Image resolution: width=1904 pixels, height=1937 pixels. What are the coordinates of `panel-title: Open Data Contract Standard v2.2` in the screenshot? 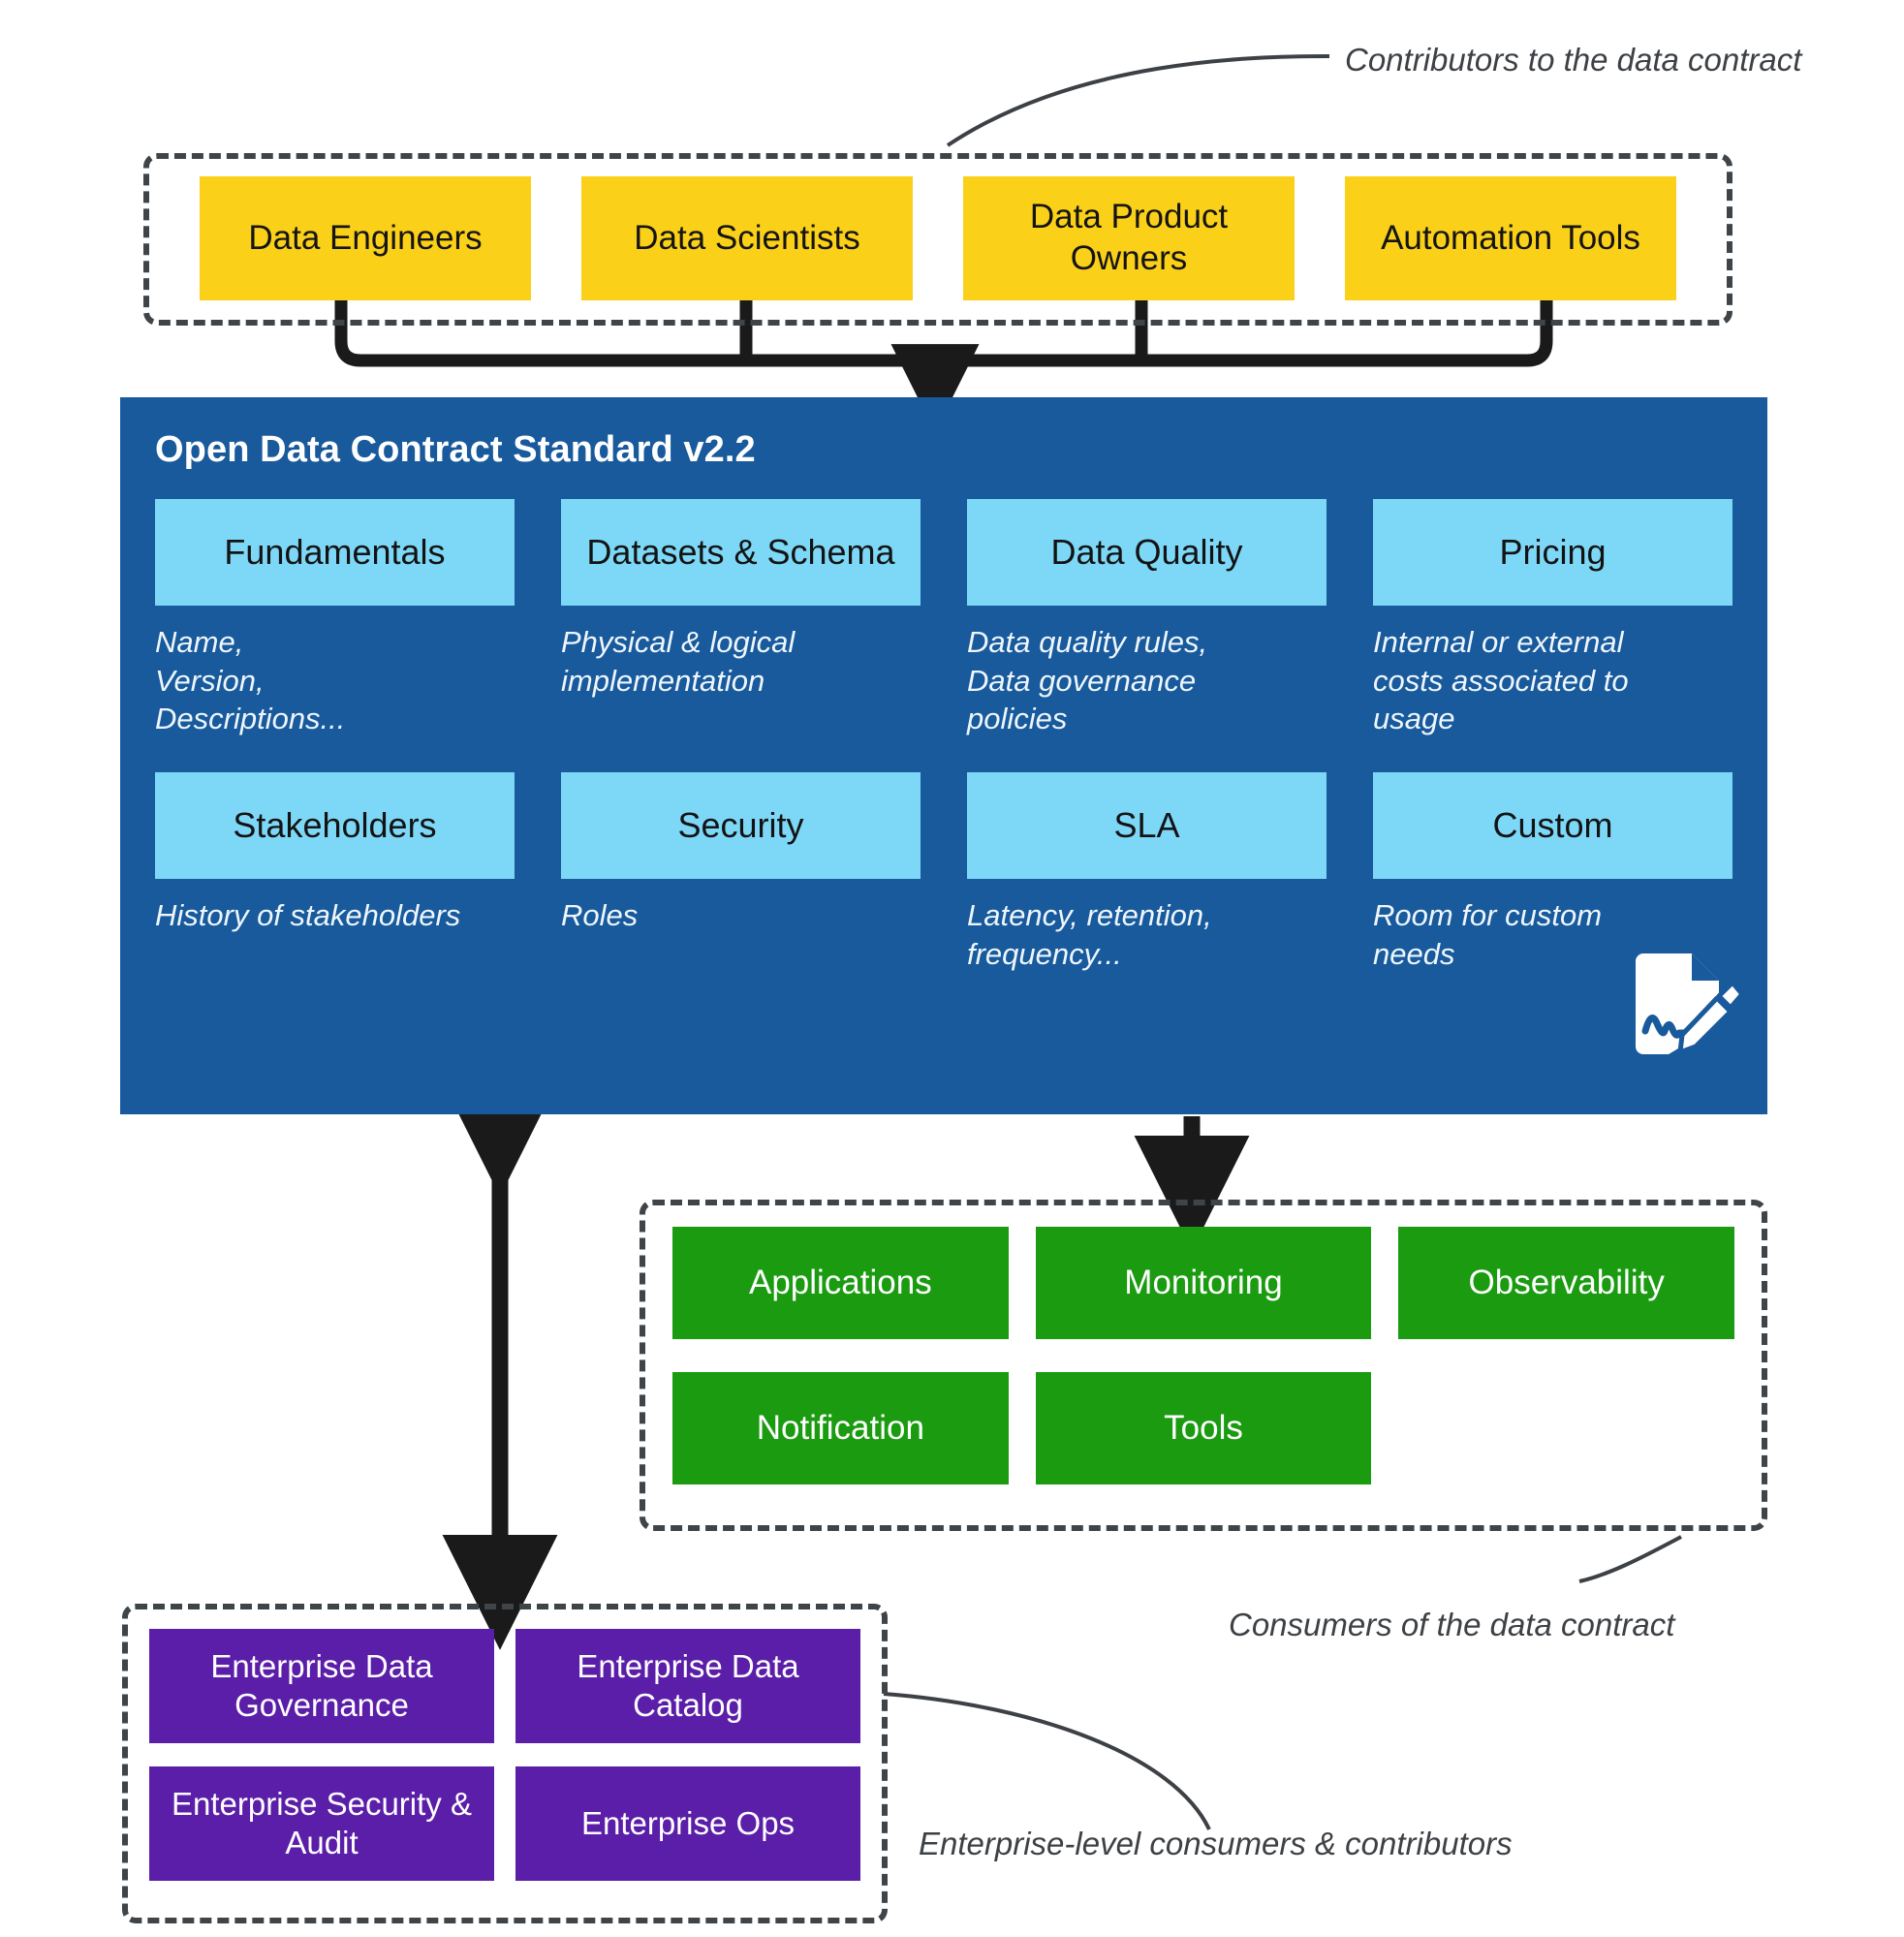 It's located at (456, 450).